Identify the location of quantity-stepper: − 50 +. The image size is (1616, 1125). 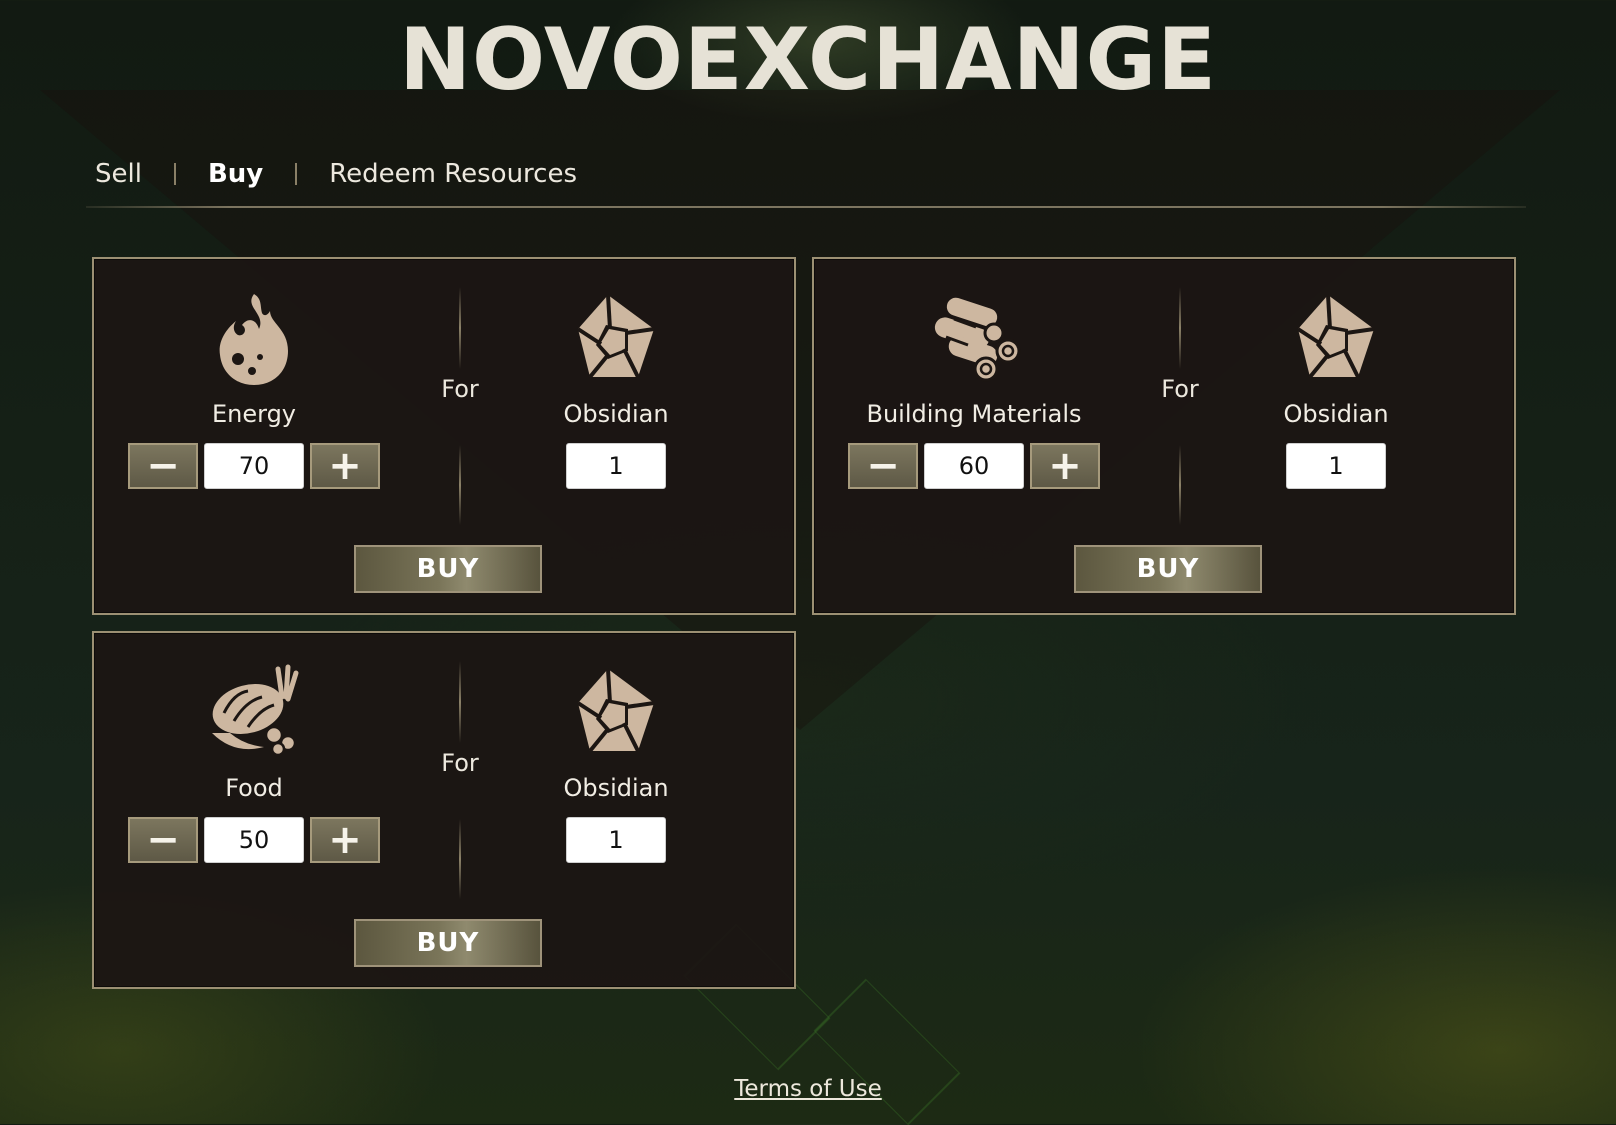
(254, 840).